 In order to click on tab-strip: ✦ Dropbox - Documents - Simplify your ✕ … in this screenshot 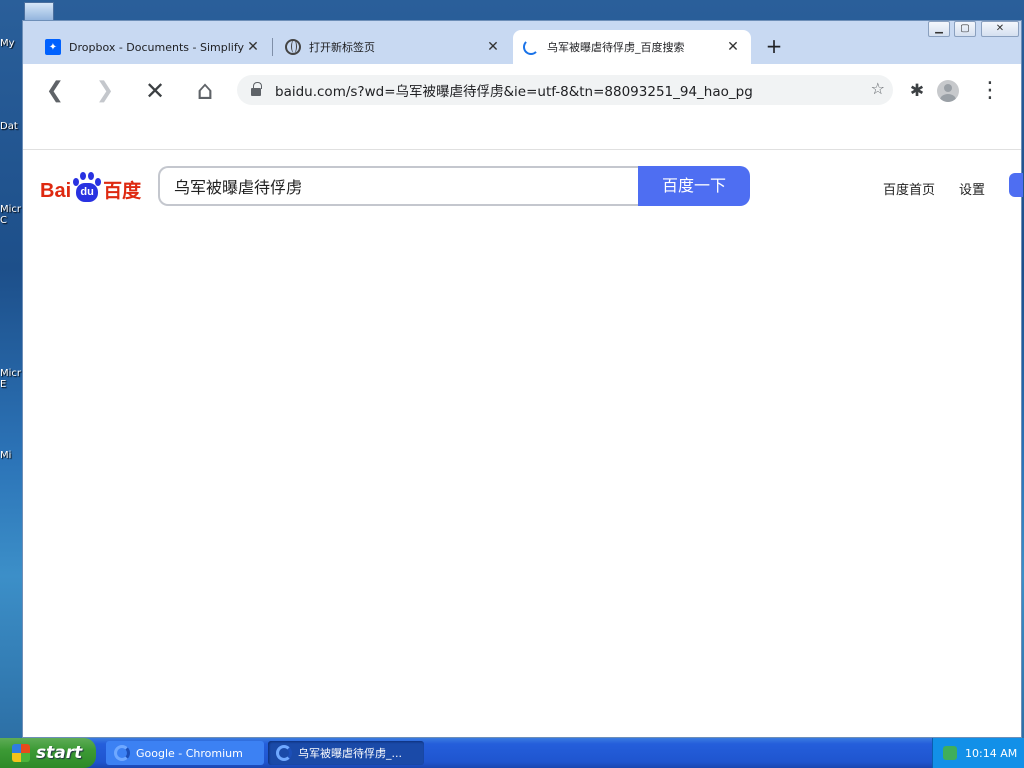, I will do `click(522, 42)`.